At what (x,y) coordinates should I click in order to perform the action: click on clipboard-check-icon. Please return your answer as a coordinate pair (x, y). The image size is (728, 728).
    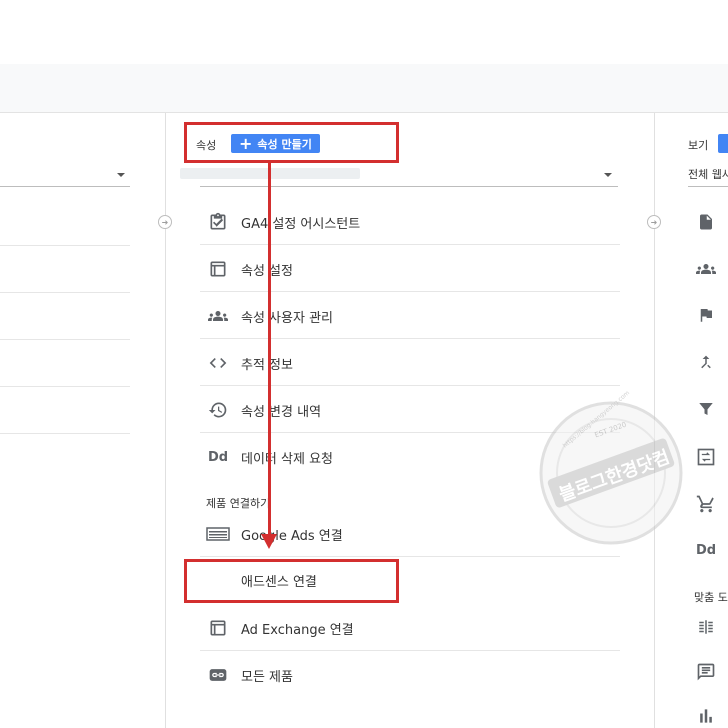
    Looking at the image, I should click on (218, 222).